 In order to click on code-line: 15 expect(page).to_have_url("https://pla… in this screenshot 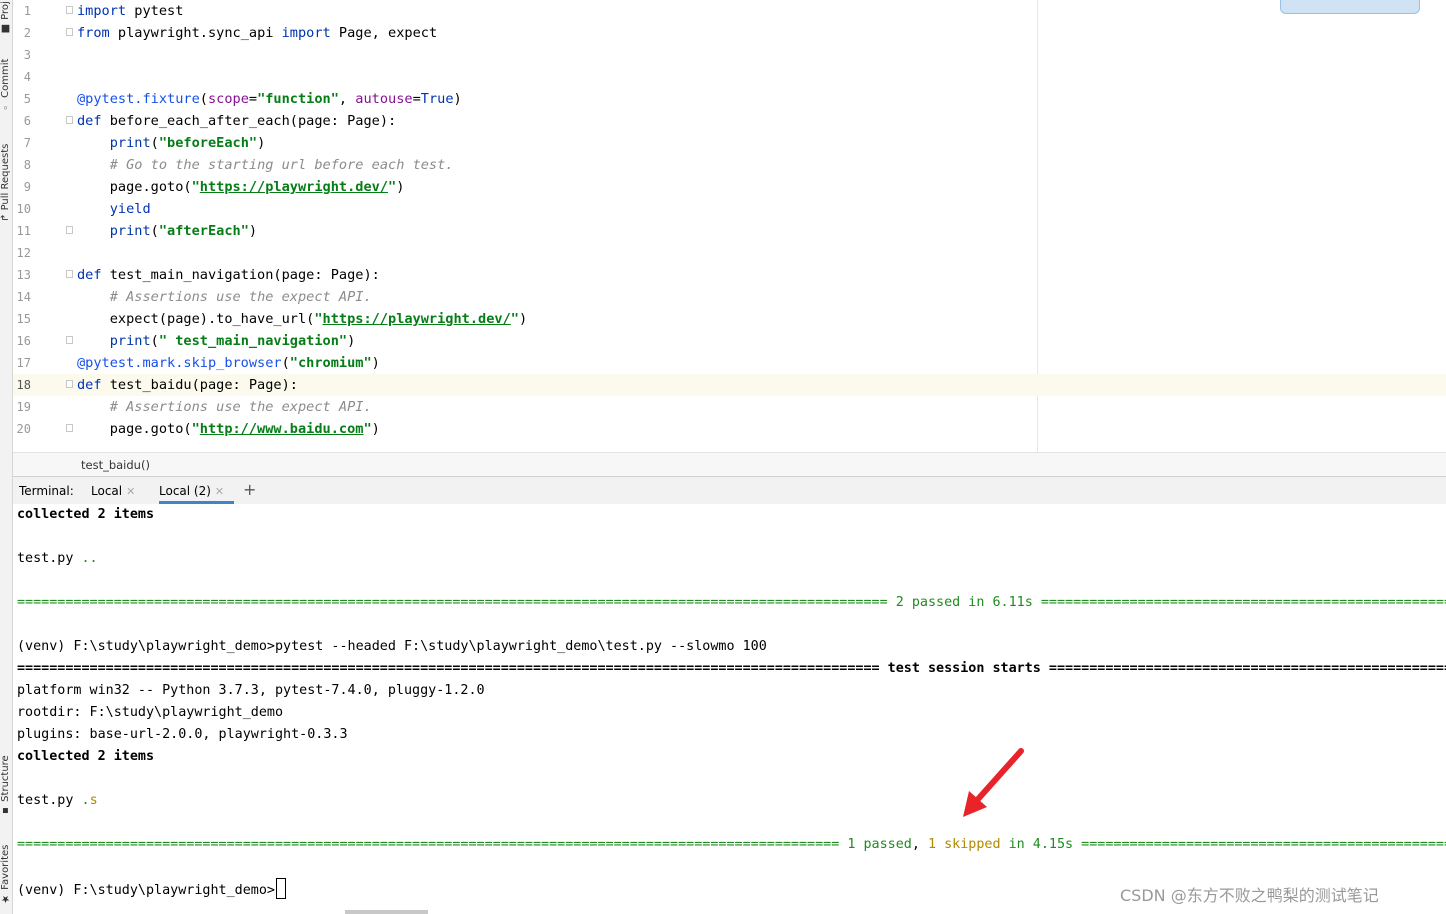, I will do `click(729, 319)`.